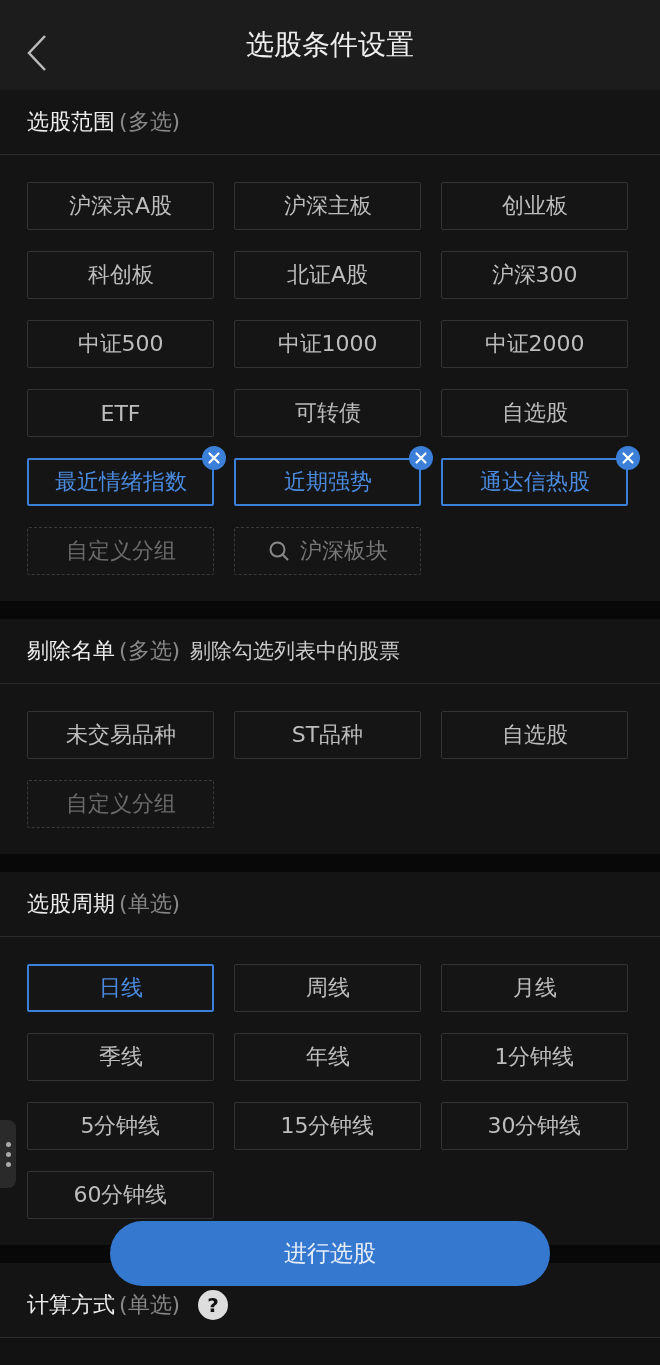 The height and width of the screenshot is (1365, 660). I want to click on option-chip: 通达信热股, so click(534, 482).